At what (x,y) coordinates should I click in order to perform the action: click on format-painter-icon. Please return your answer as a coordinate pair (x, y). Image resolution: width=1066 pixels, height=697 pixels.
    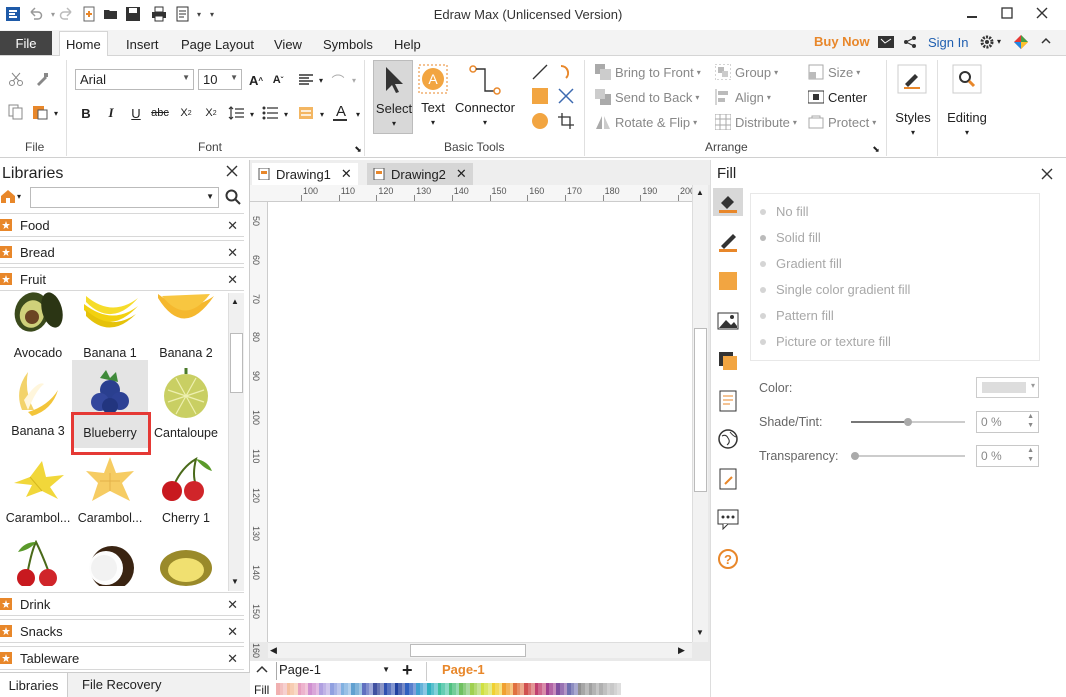
    Looking at the image, I should click on (42, 79).